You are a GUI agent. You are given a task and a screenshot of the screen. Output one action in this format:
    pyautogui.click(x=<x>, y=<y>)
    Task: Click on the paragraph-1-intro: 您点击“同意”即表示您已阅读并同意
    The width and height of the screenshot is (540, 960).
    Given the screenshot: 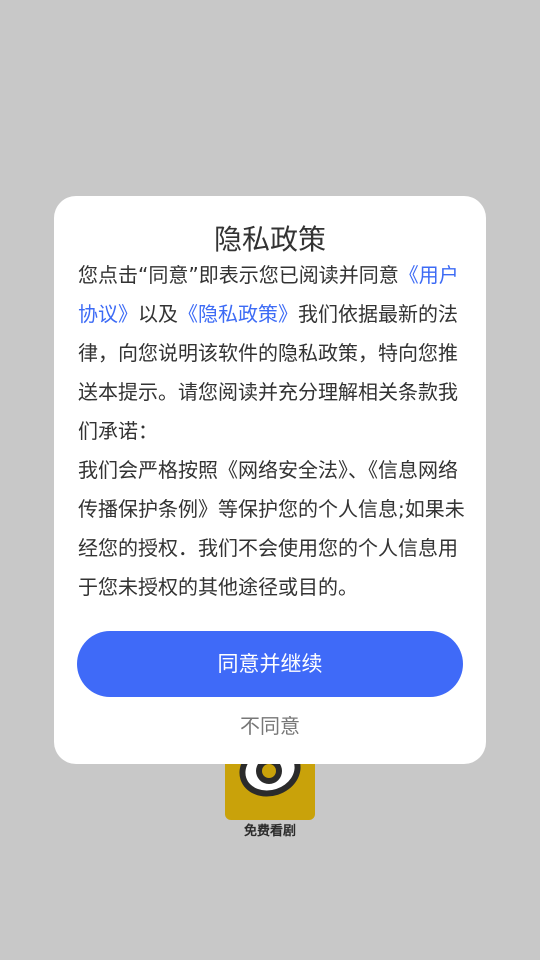 What is the action you would take?
    pyautogui.click(x=238, y=275)
    